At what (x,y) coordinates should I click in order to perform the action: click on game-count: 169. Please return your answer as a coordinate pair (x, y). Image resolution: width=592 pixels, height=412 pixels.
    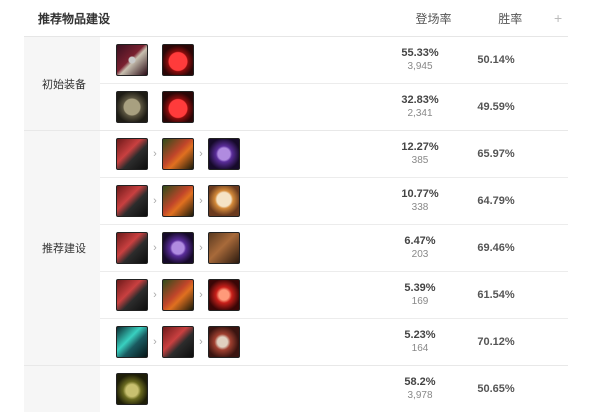
    Looking at the image, I should click on (420, 301).